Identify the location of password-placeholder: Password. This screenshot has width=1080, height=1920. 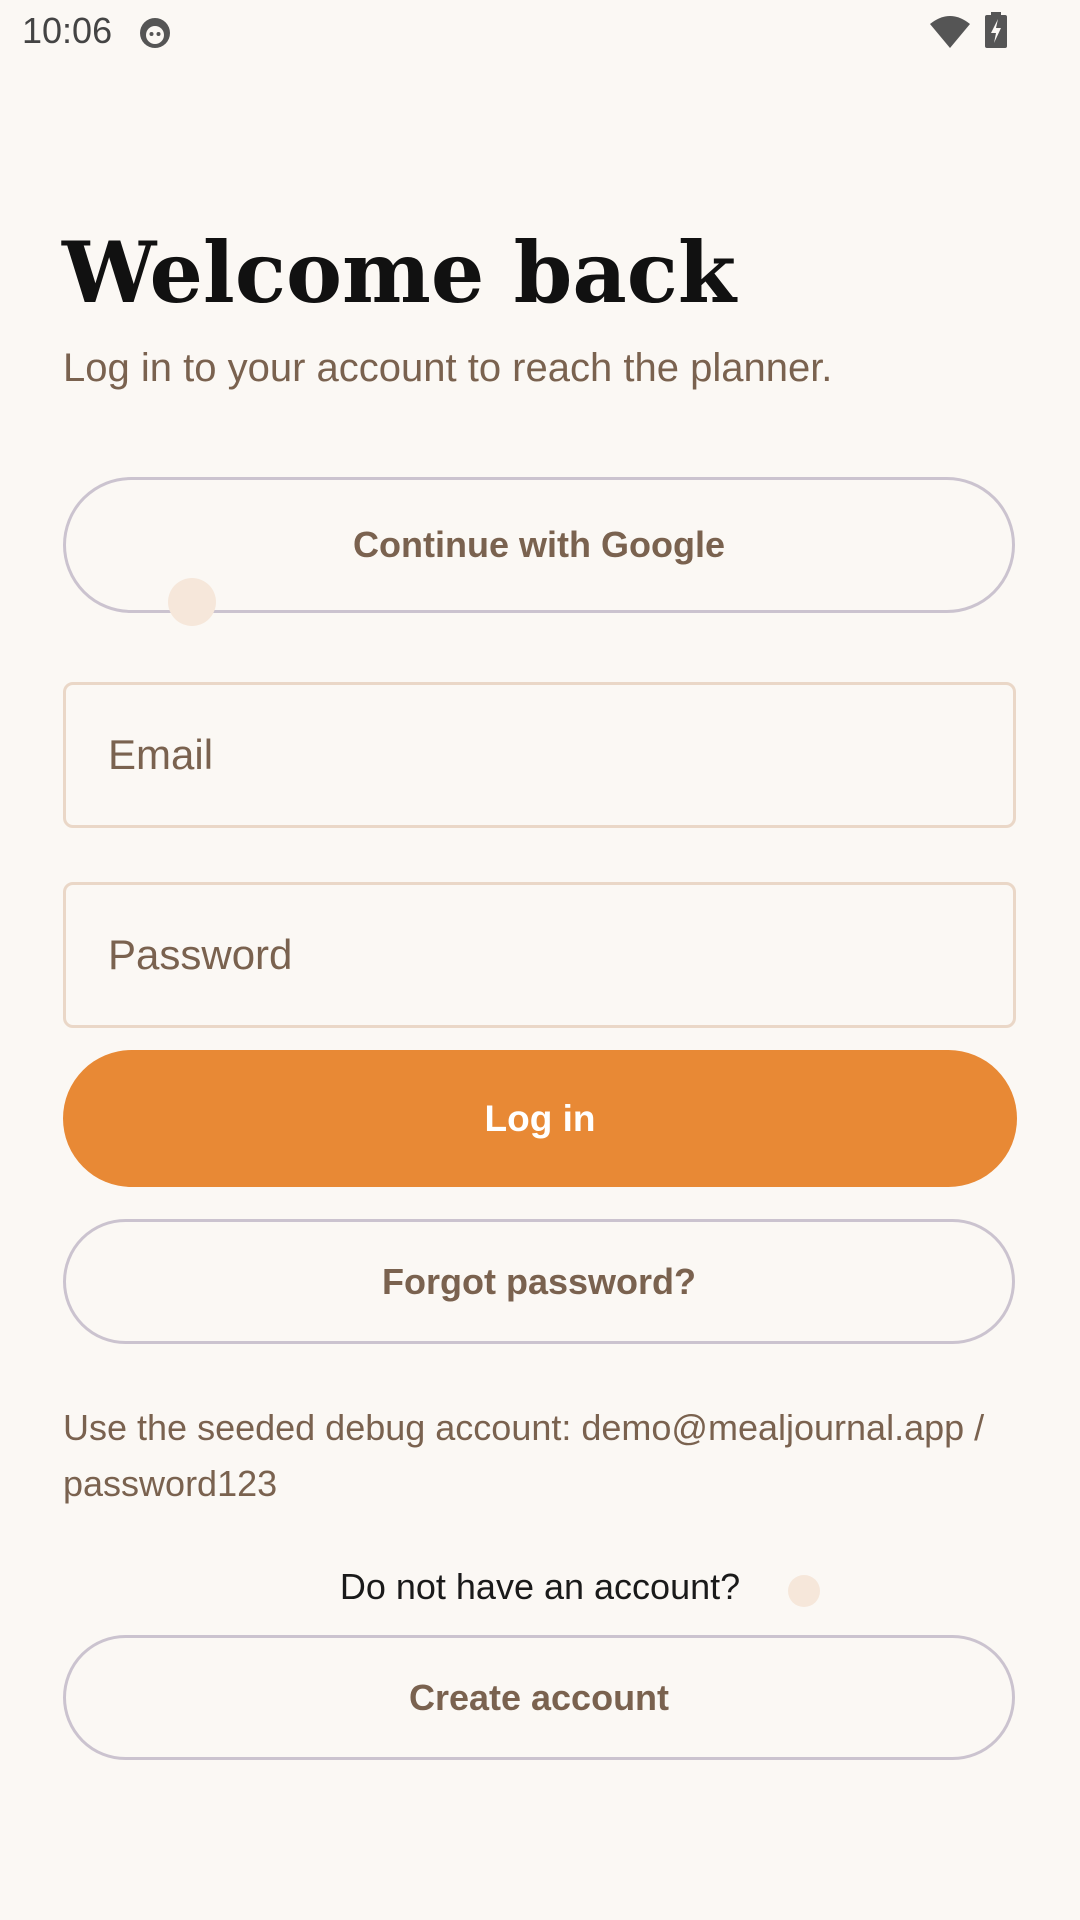
(200, 954).